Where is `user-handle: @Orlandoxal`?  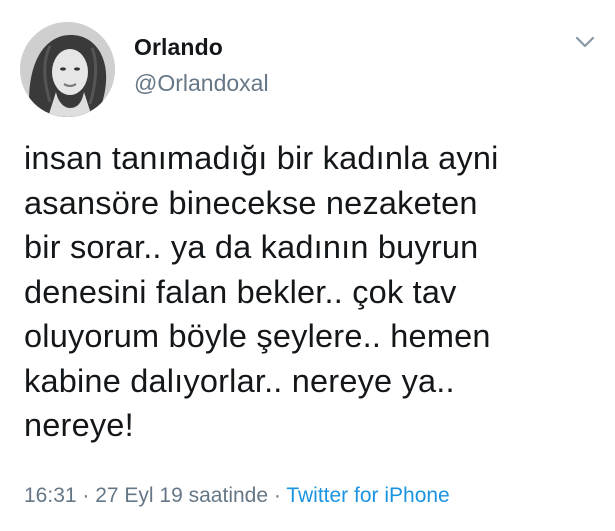 user-handle: @Orlandoxal is located at coordinates (201, 83).